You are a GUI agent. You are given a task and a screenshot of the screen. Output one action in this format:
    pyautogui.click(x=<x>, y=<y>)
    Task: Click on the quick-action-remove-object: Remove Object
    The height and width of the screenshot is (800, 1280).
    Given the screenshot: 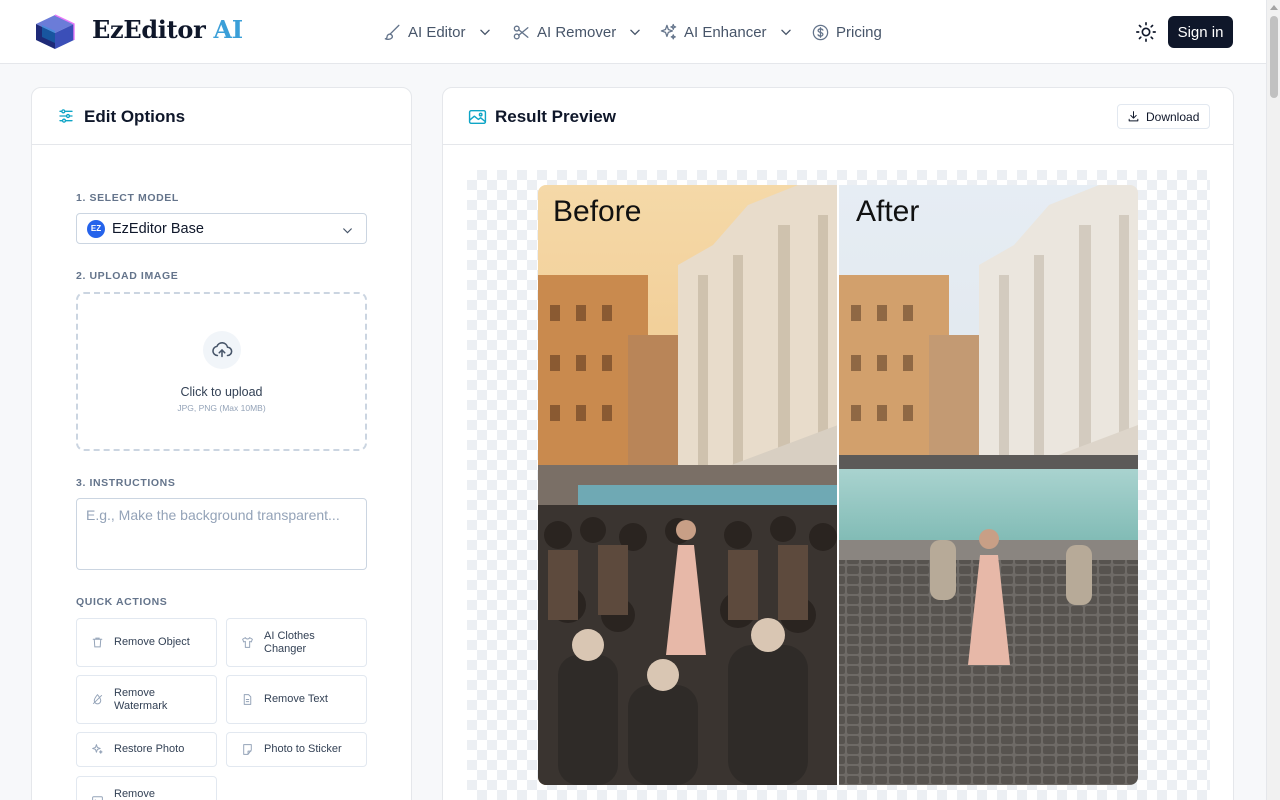 What is the action you would take?
    pyautogui.click(x=146, y=642)
    